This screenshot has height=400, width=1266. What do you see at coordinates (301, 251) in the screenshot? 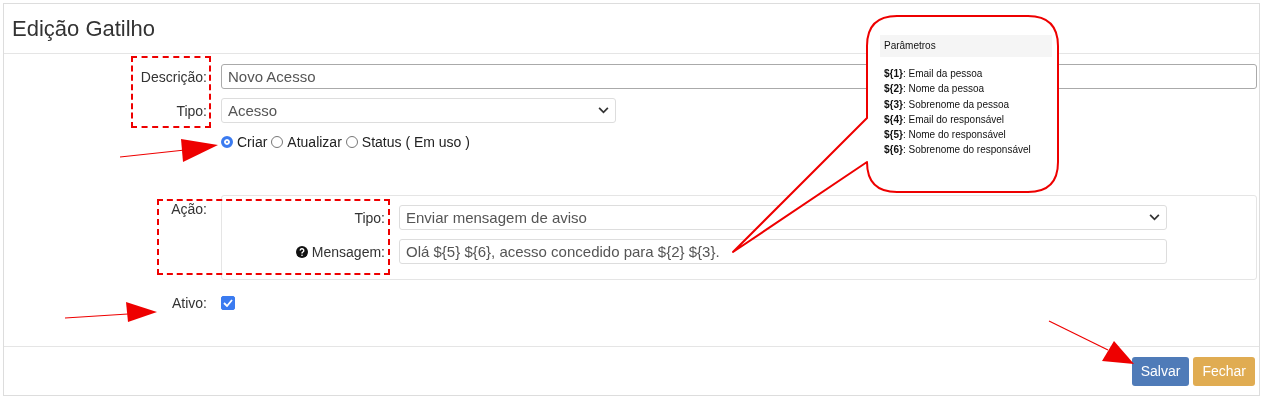
I see `help-icon` at bounding box center [301, 251].